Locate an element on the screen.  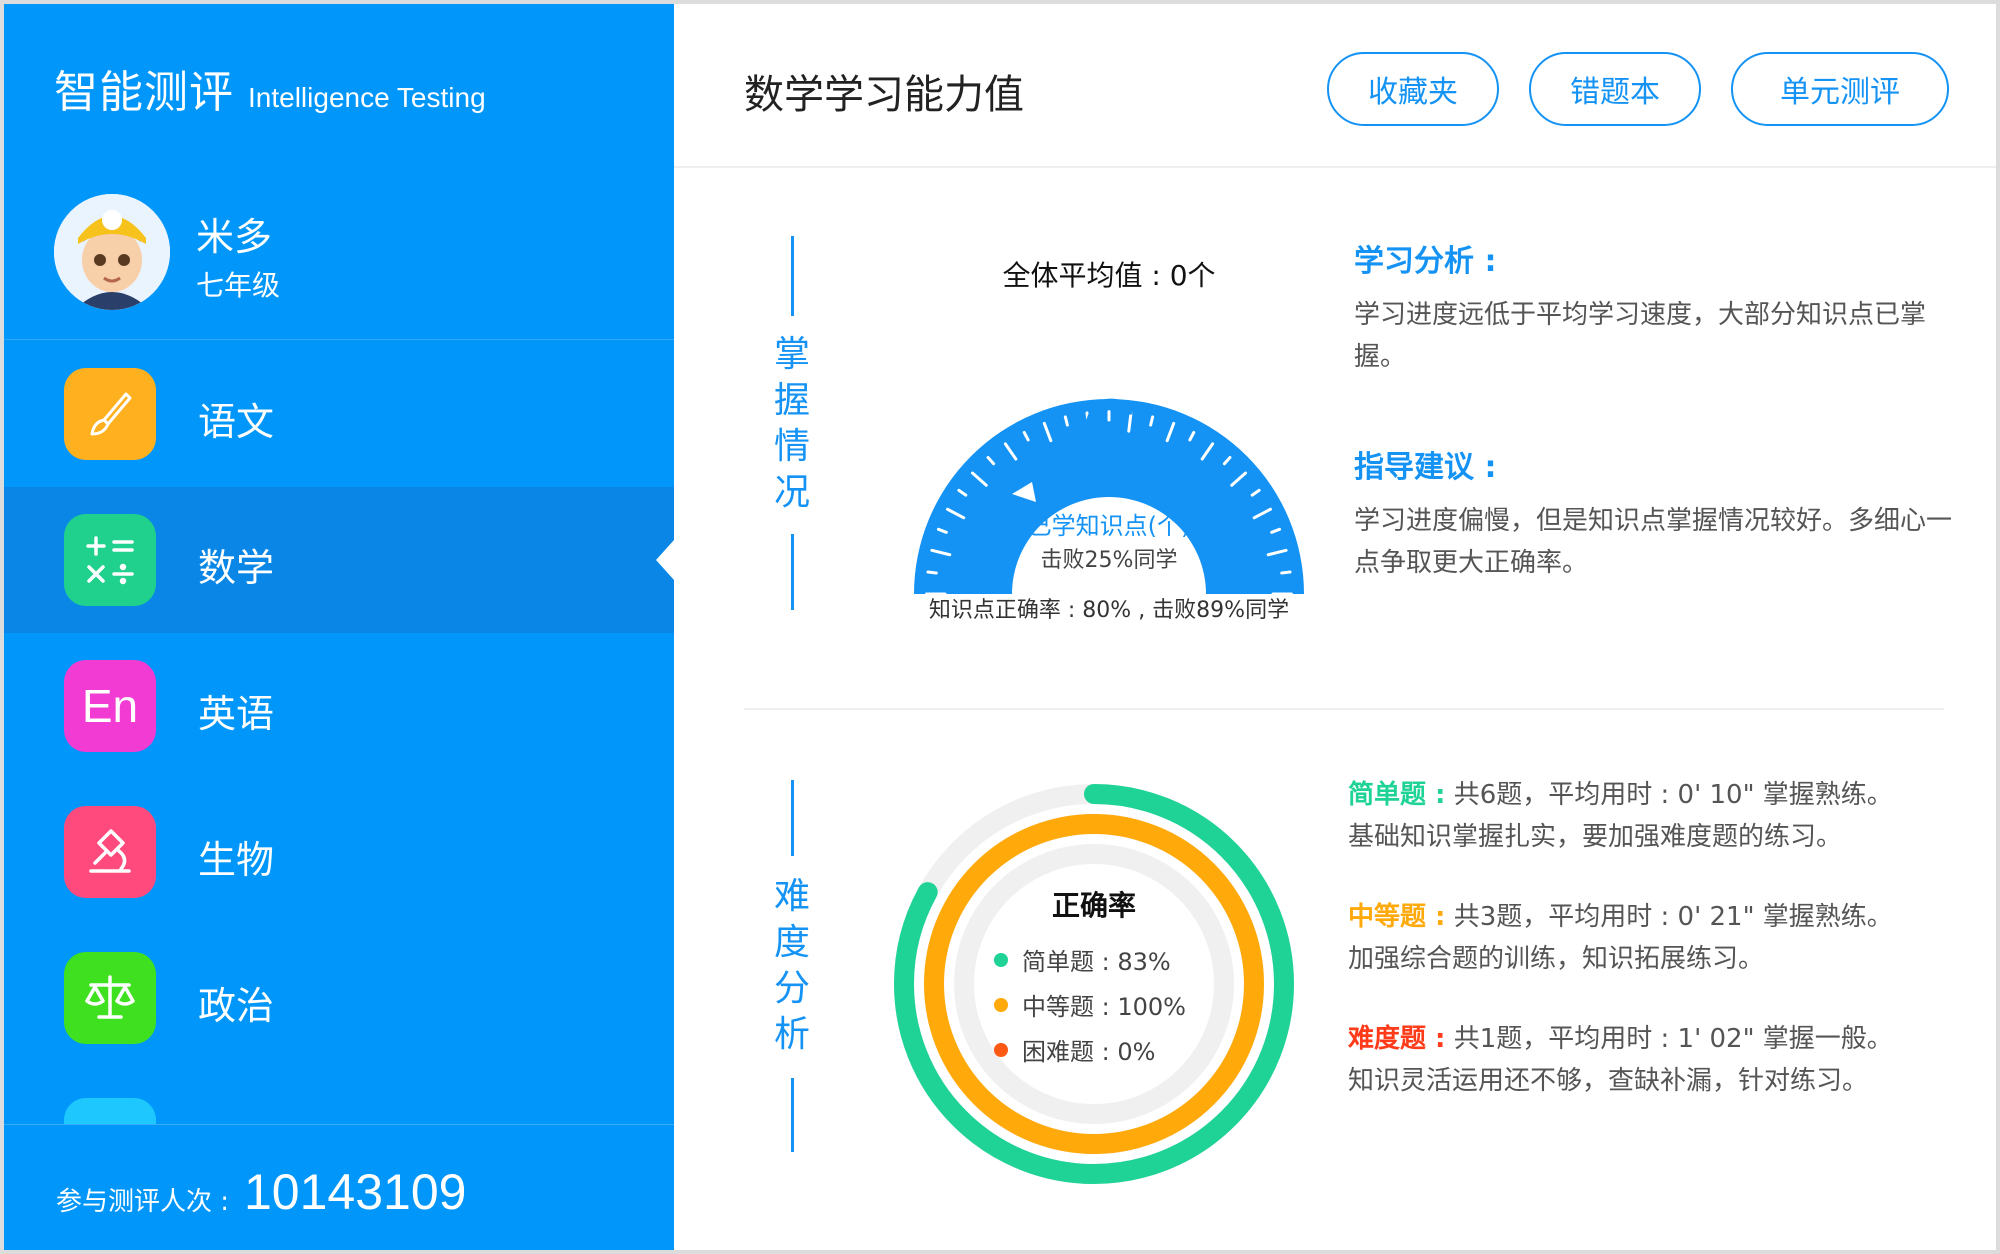
subject-item-math: 数学 is located at coordinates (339, 560).